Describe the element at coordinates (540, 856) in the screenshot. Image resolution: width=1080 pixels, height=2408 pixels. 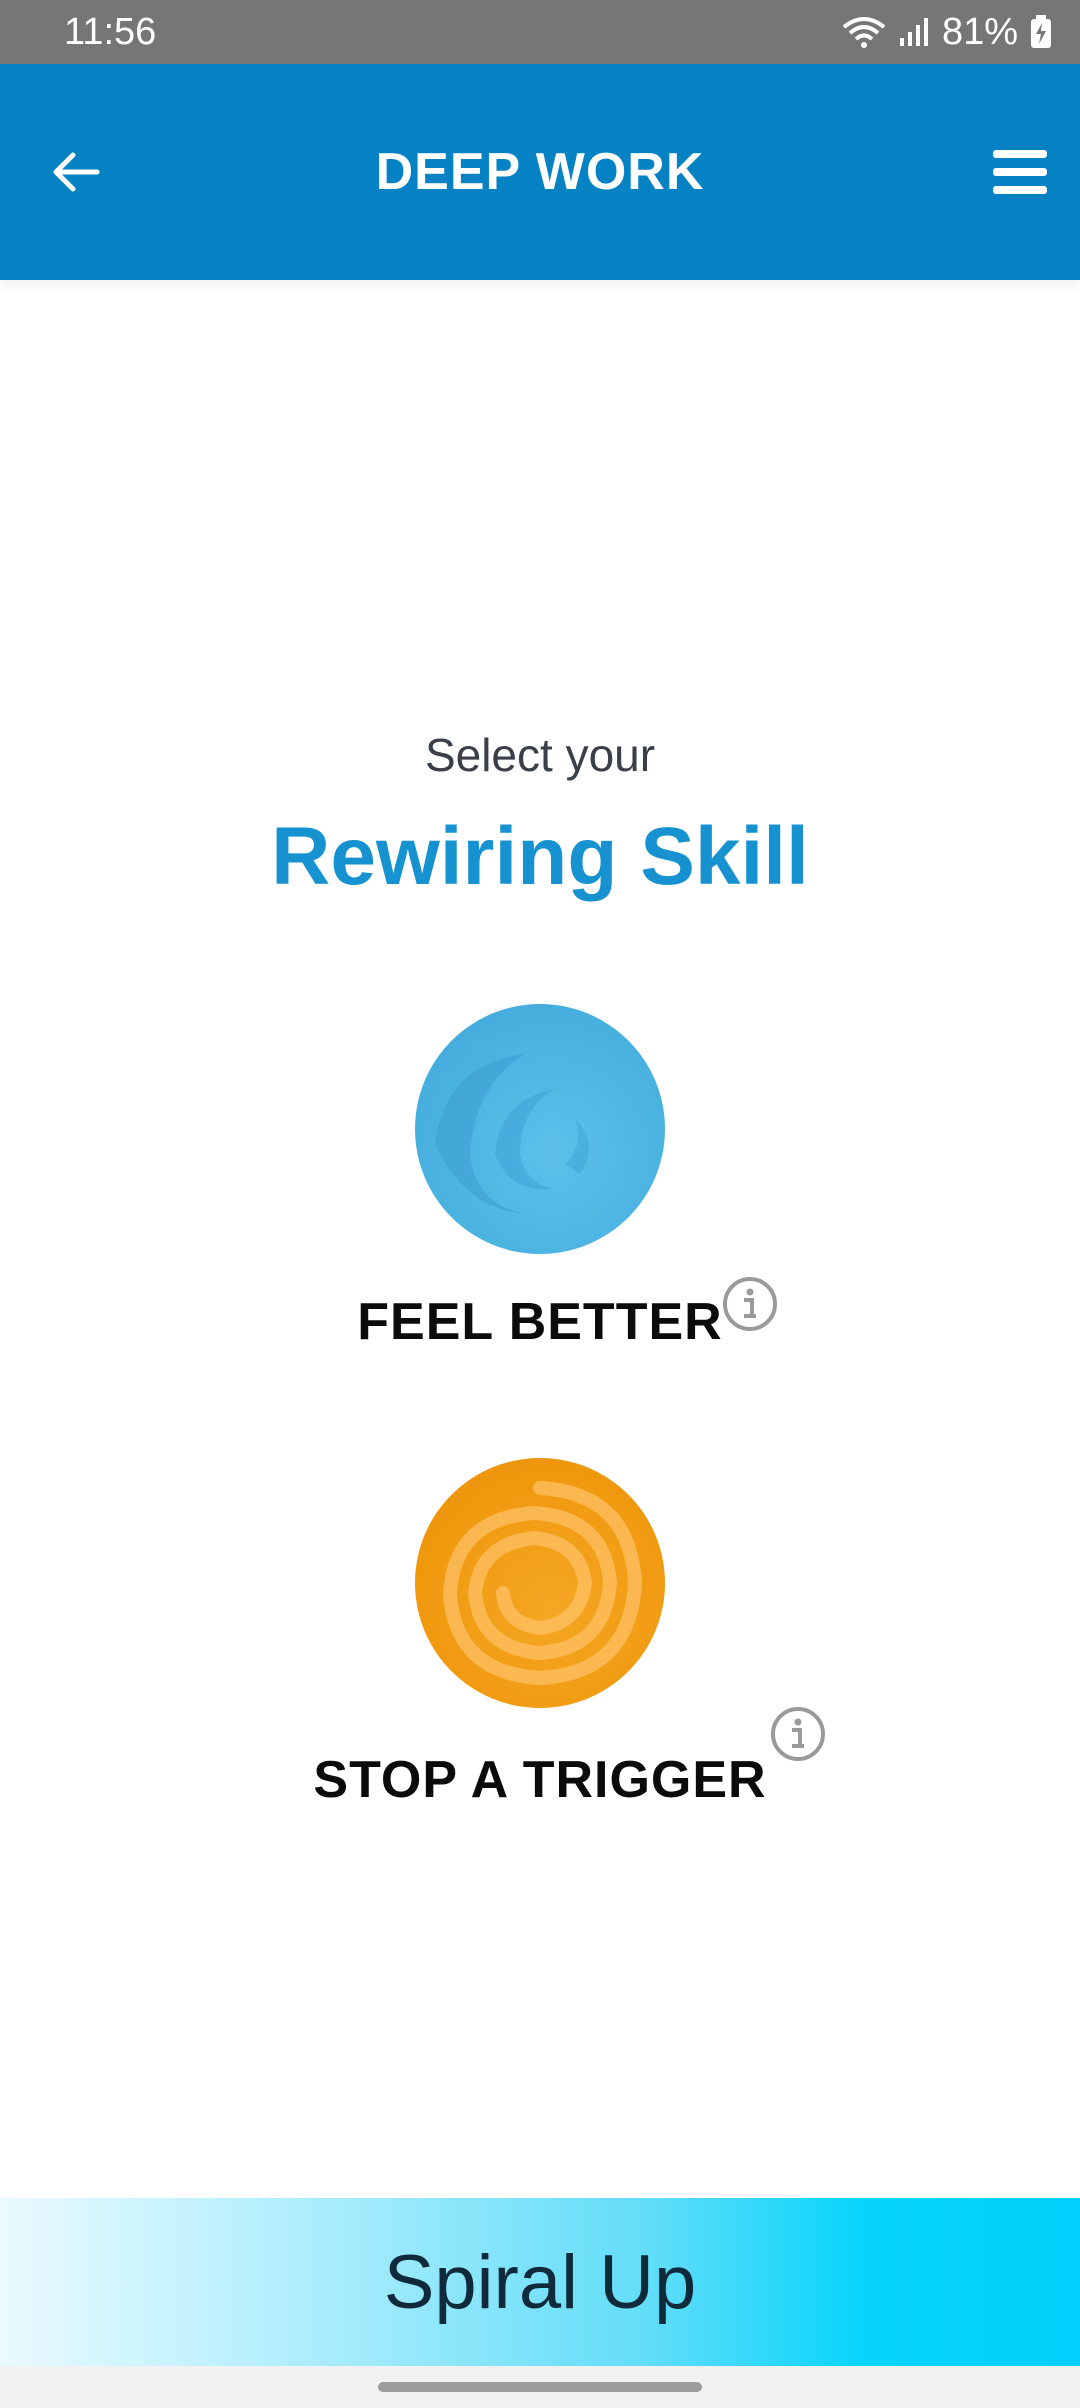
I see `skill-heading: Rewiring Skill` at that location.